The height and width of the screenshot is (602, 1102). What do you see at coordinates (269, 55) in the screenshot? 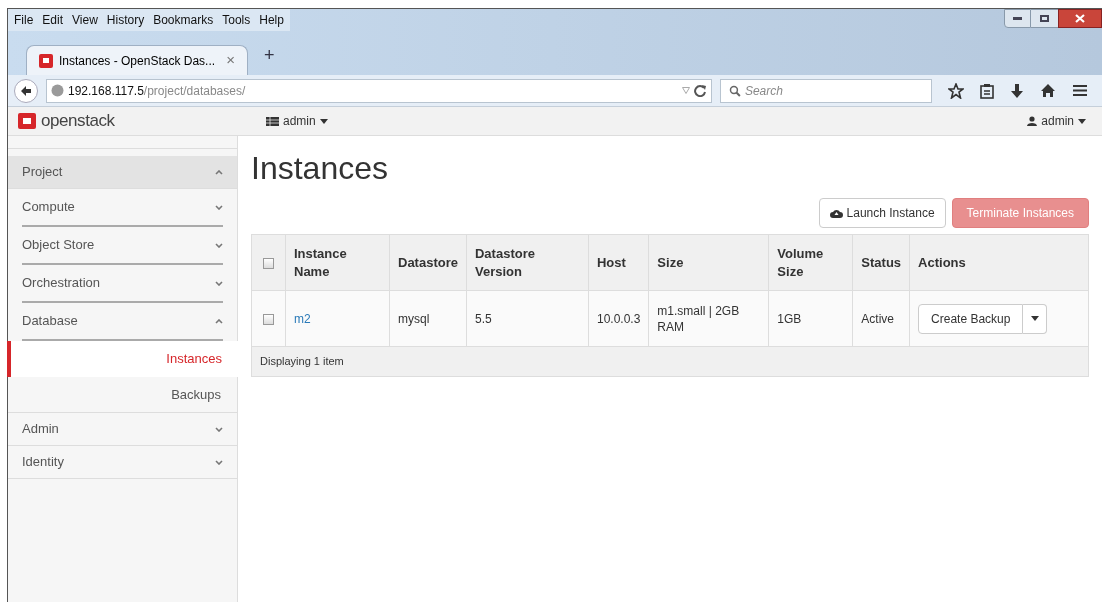
I see `new-tab-button: +` at bounding box center [269, 55].